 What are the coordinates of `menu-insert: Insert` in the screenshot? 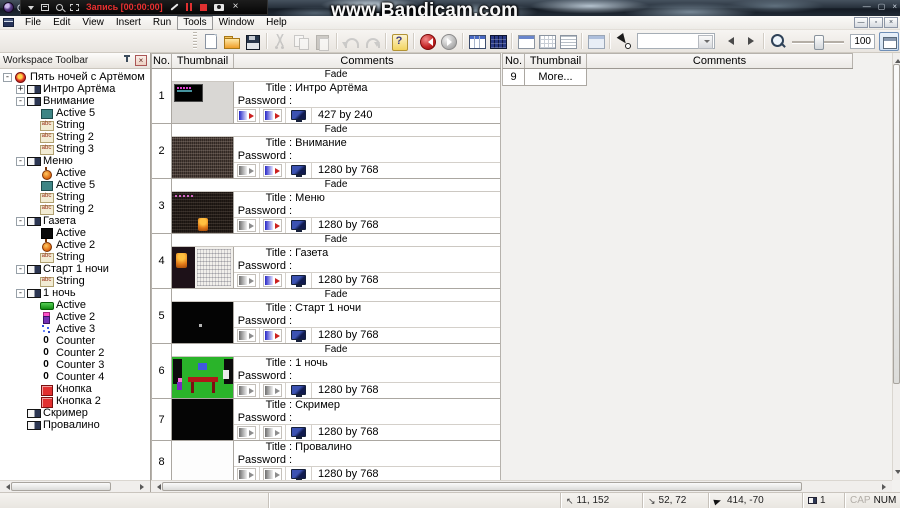 It's located at (128, 23).